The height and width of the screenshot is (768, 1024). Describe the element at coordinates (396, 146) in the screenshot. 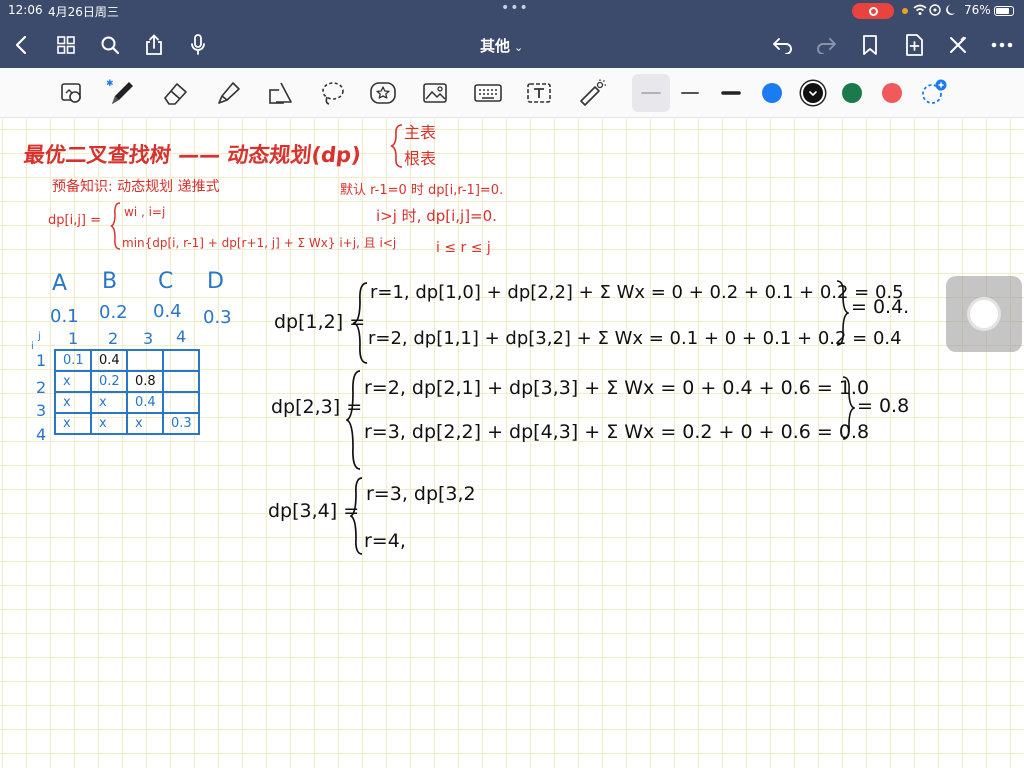

I see `title-side-brace-icon` at that location.